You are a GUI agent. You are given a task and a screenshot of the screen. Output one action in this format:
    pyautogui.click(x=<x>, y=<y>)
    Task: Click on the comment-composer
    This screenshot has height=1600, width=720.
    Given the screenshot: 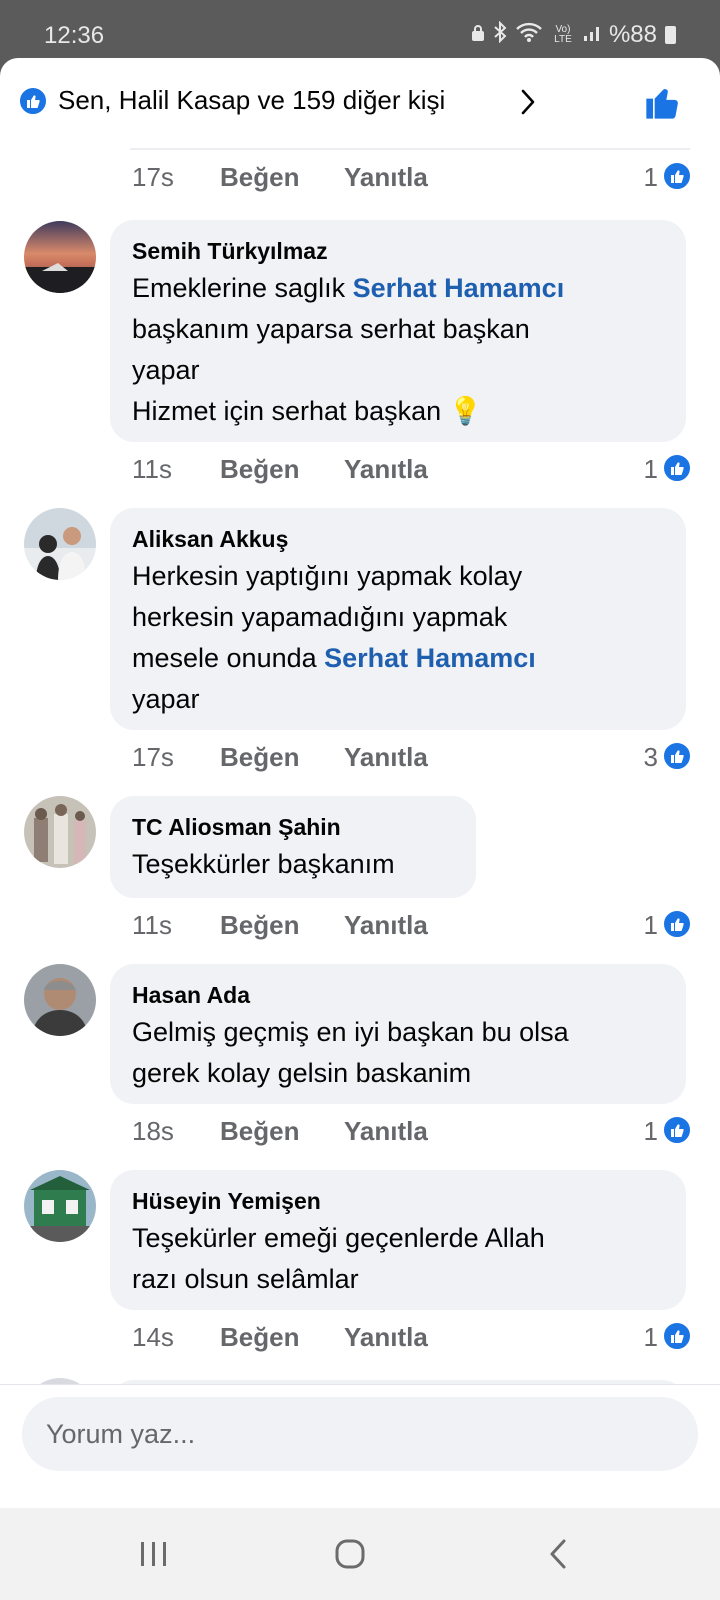 What is the action you would take?
    pyautogui.click(x=360, y=1446)
    